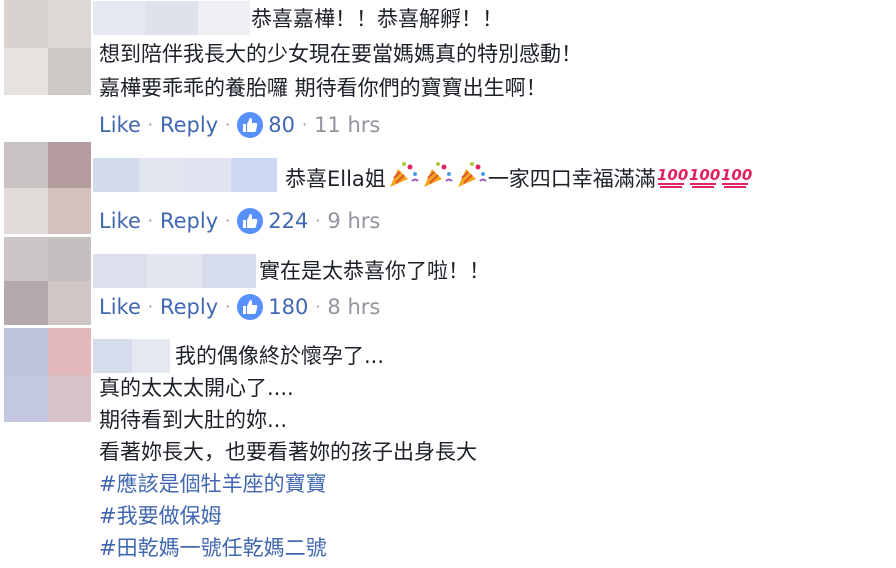 The width and height of the screenshot is (896, 568). I want to click on comment-text: 看著妳長大，也要看著妳的孩子出身長大, so click(288, 452).